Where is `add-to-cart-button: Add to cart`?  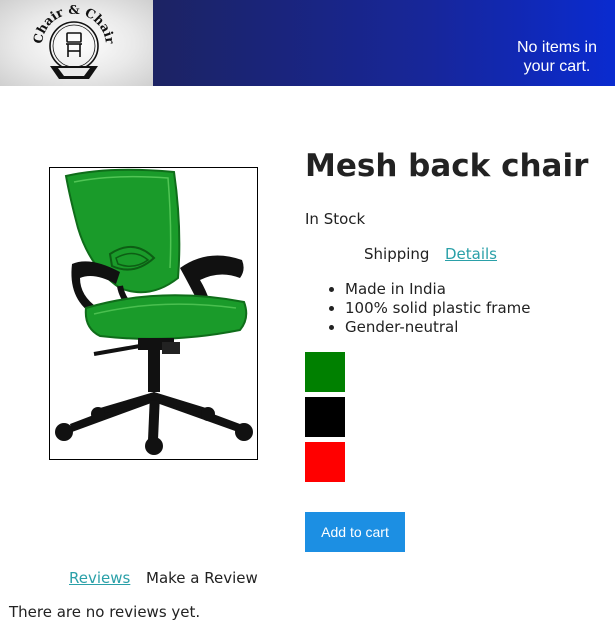
add-to-cart-button: Add to cart is located at coordinates (355, 532).